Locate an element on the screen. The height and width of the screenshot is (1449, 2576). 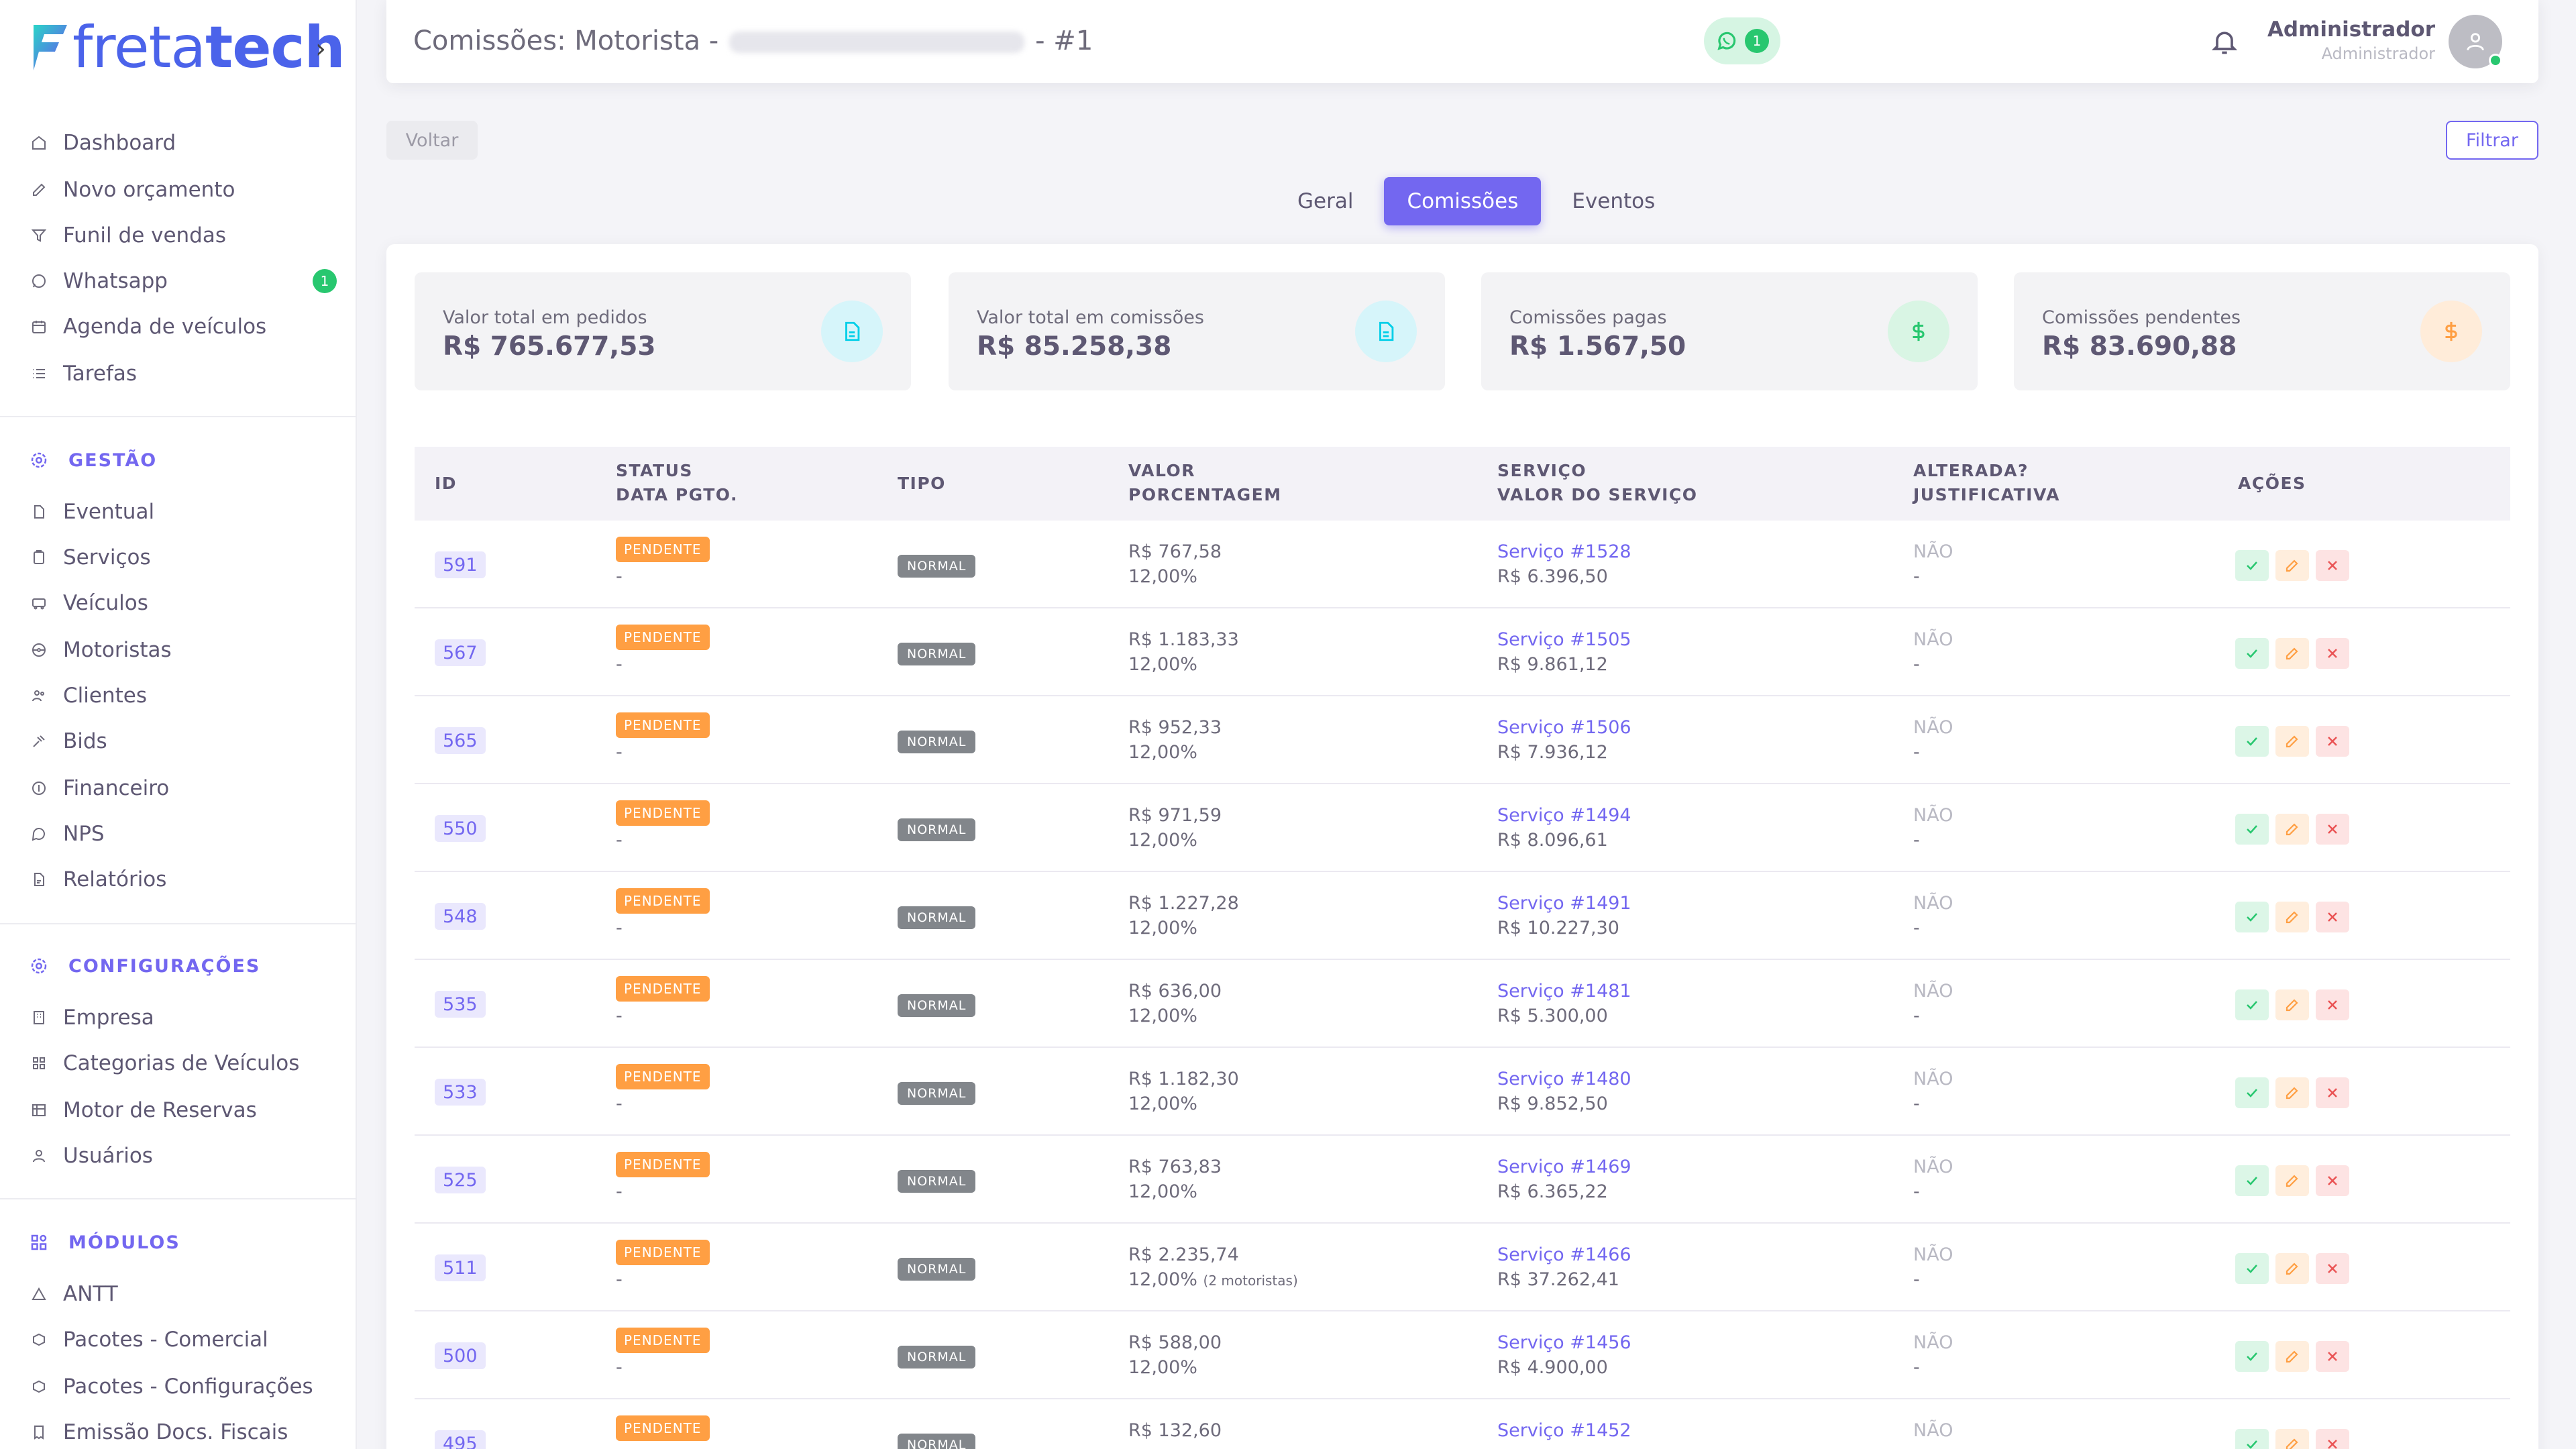
sidebar-item-relatorios: Relatórios is located at coordinates (96, 879).